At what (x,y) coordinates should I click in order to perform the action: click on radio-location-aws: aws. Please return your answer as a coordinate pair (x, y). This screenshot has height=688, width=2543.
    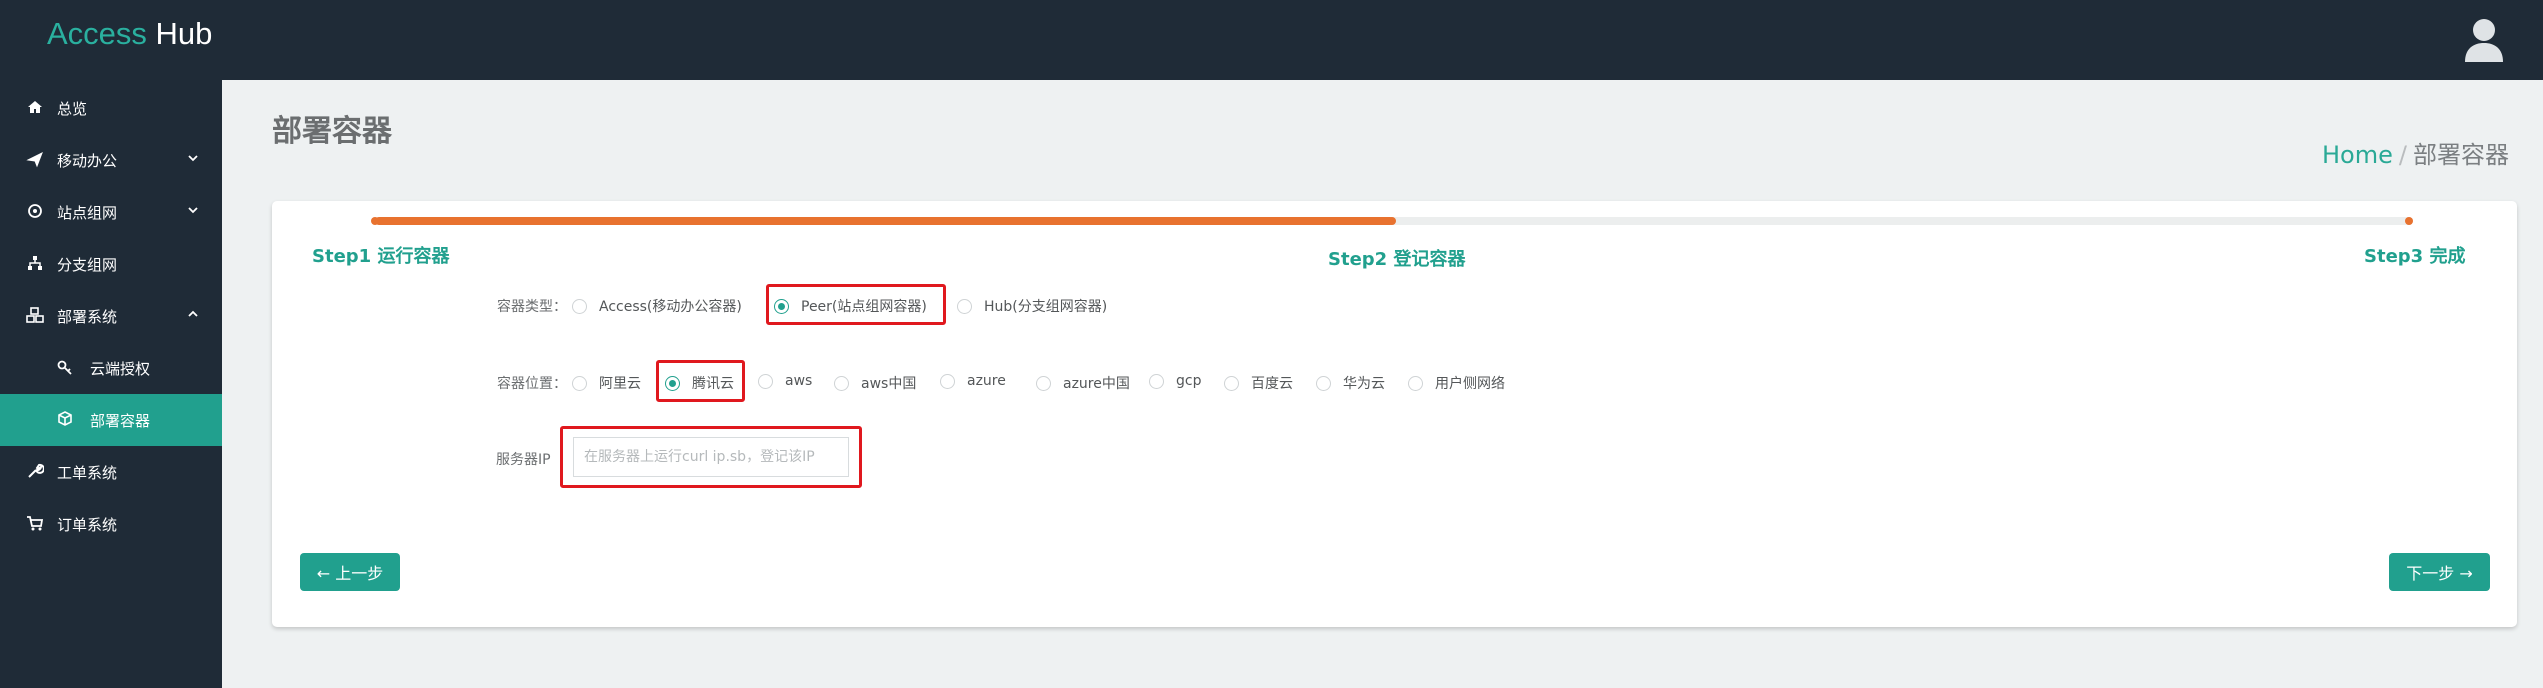
    Looking at the image, I should click on (785, 381).